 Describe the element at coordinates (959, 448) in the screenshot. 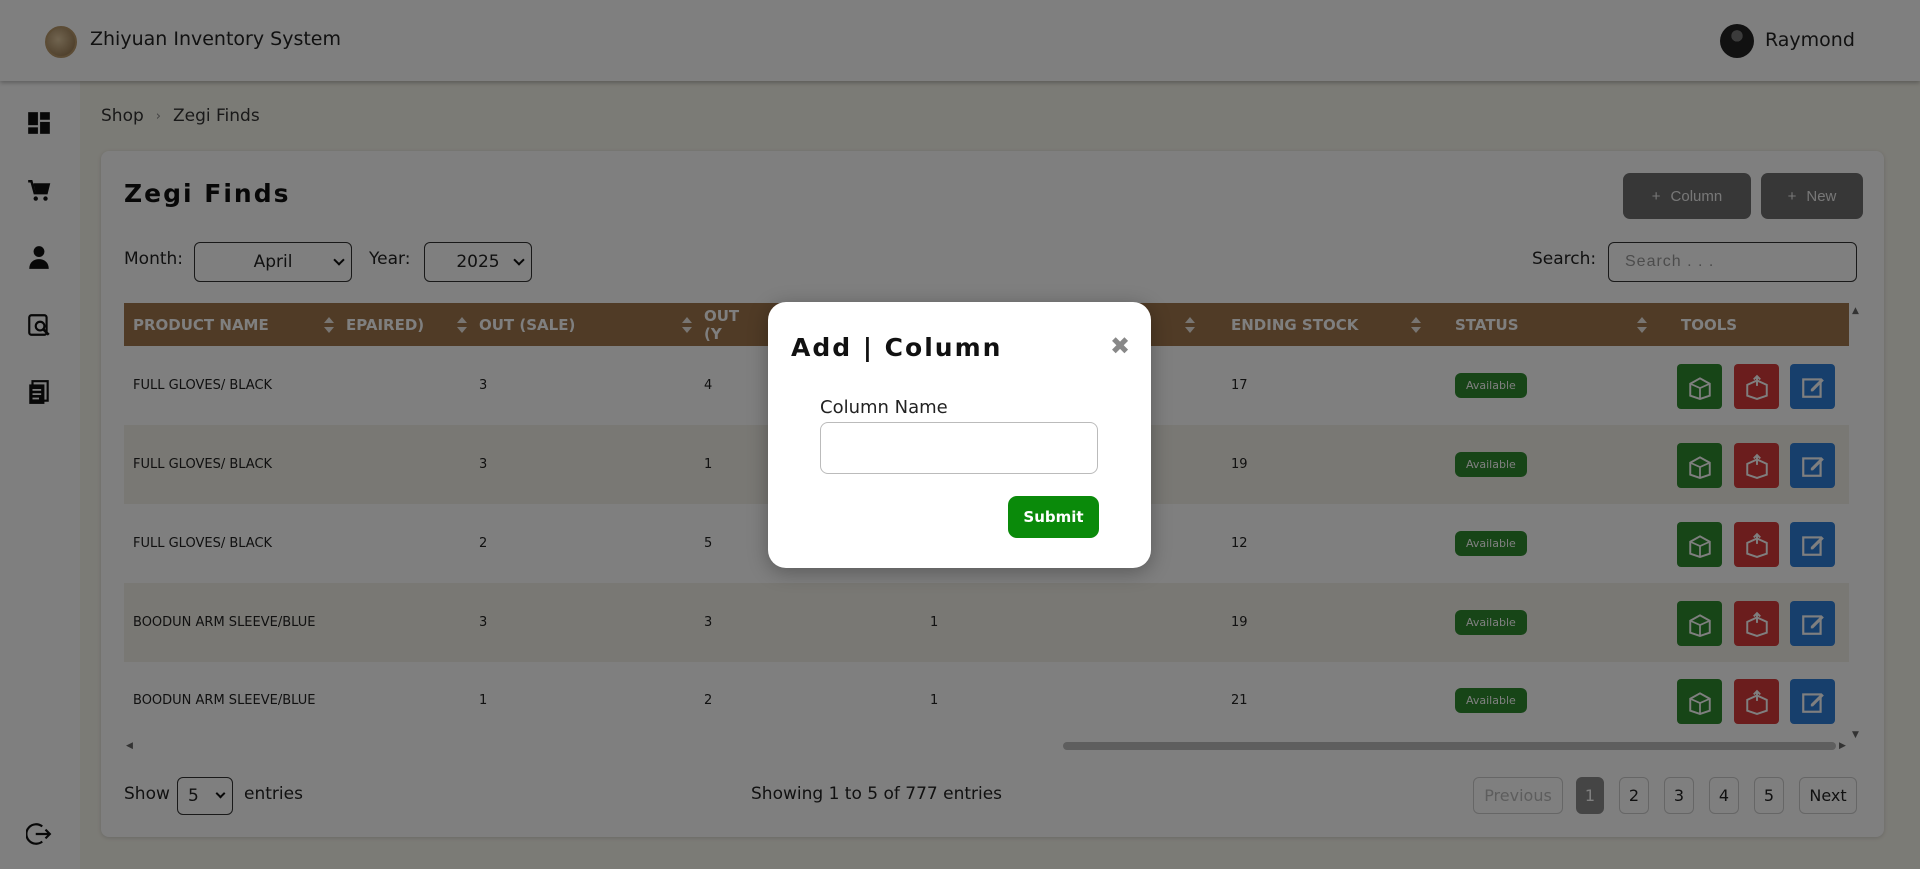

I see `column-name-input` at that location.